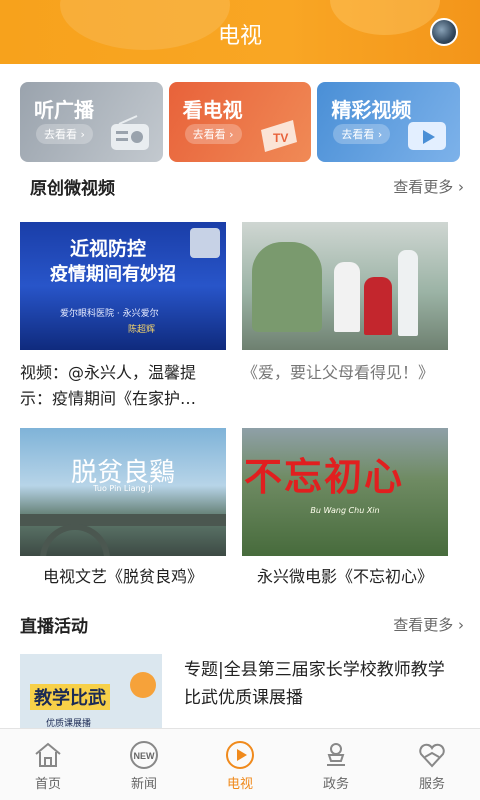 The height and width of the screenshot is (800, 480). What do you see at coordinates (113, 274) in the screenshot?
I see `thumbnail-text: 疫情期间有妙招` at bounding box center [113, 274].